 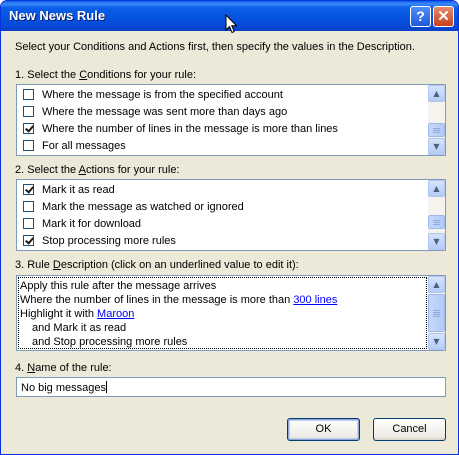 I want to click on ok-button: OK, so click(x=323, y=429).